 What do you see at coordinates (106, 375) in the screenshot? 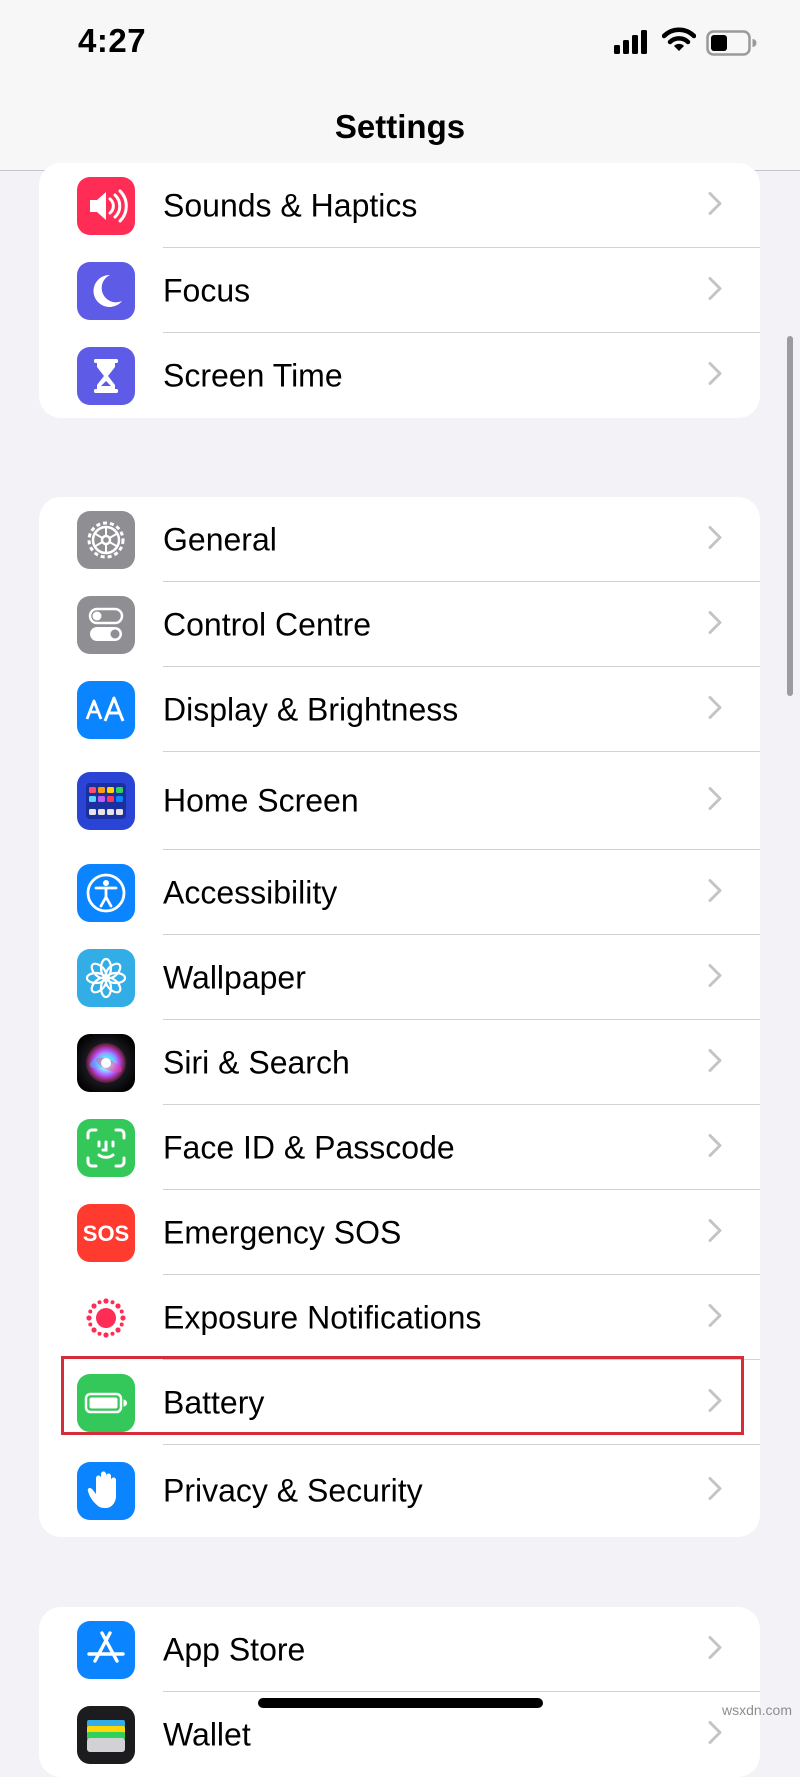
I see `hourglass-icon` at bounding box center [106, 375].